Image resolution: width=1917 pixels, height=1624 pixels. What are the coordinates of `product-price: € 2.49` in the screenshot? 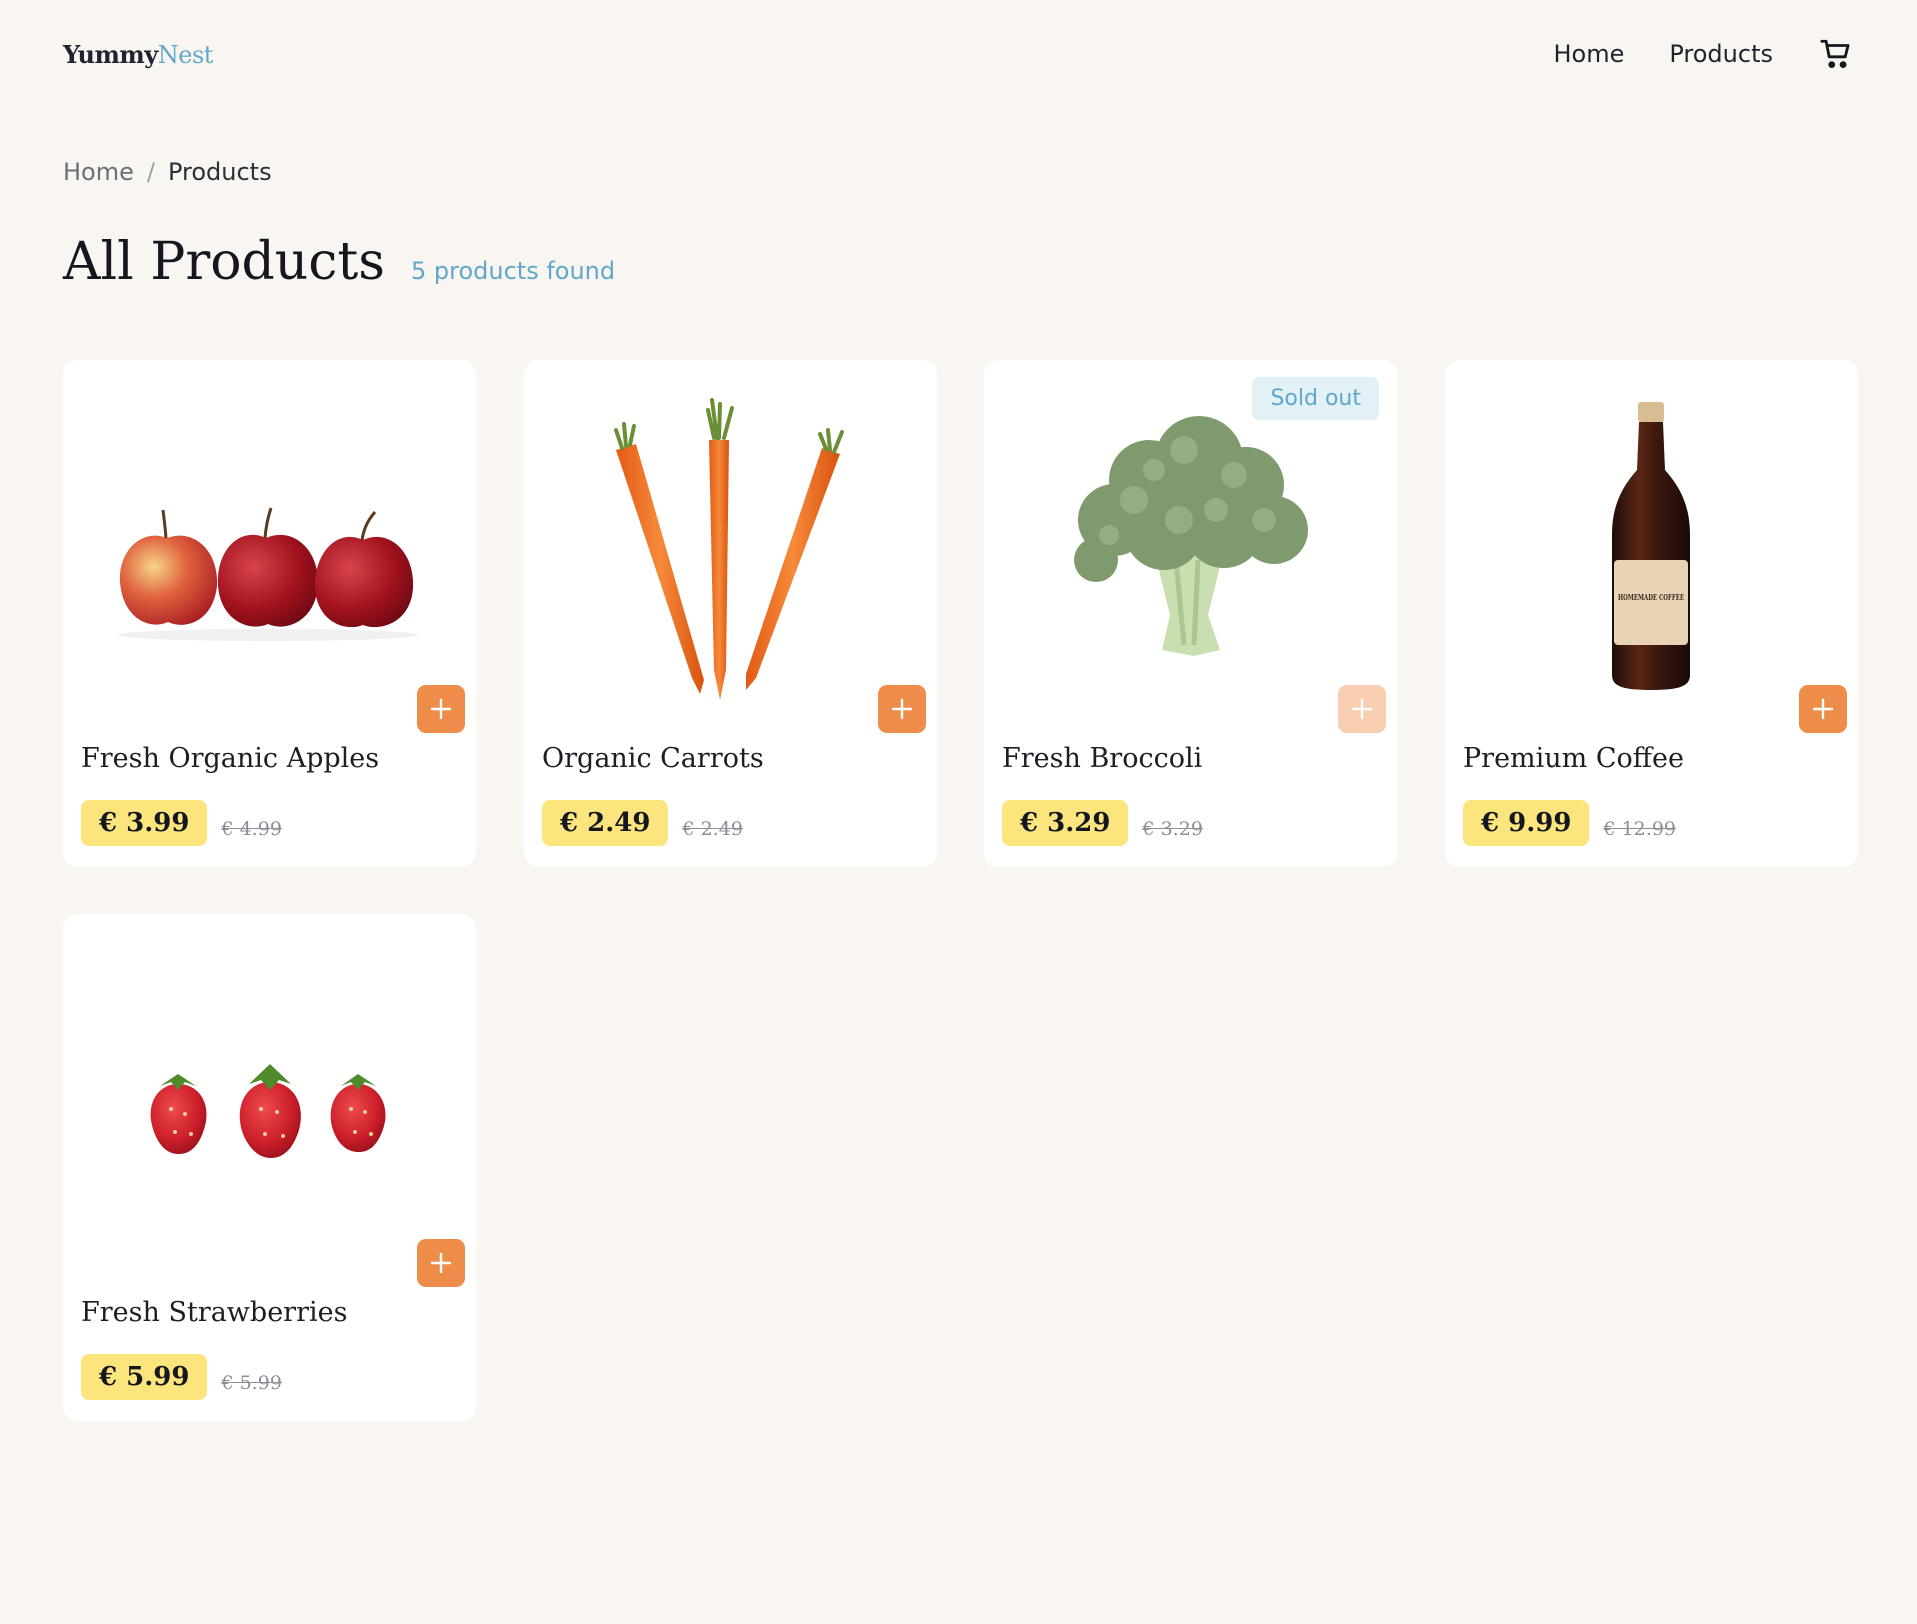 It's located at (605, 823).